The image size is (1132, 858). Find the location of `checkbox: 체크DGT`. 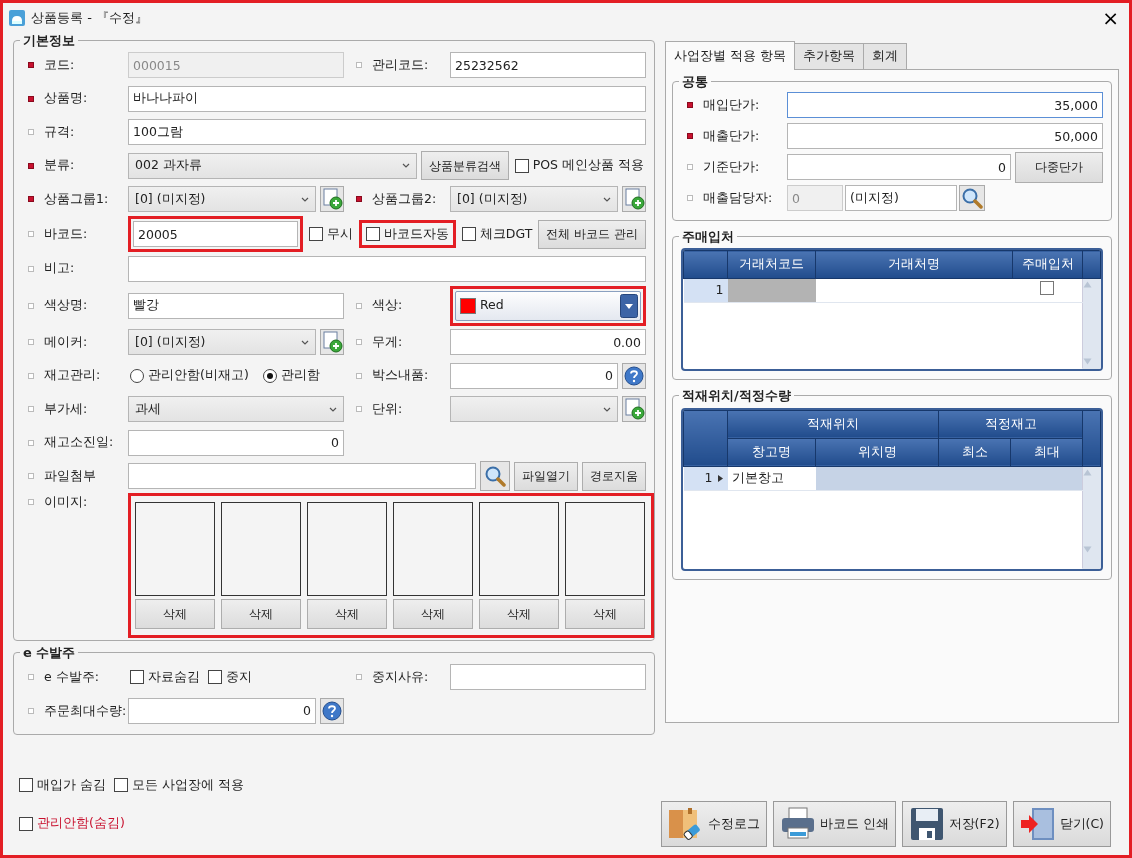

checkbox: 체크DGT is located at coordinates (497, 234).